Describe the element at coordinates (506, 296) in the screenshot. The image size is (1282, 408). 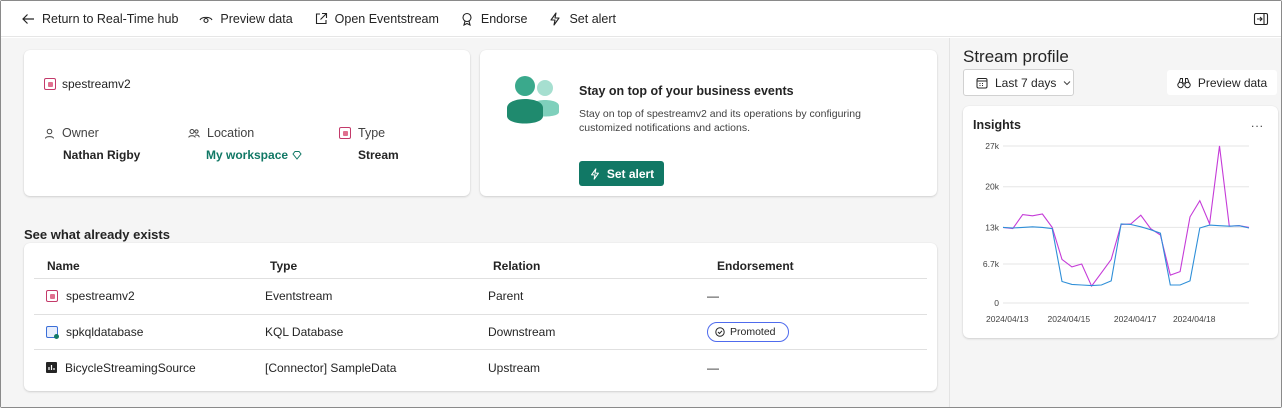
I see `row-relation: Parent` at that location.